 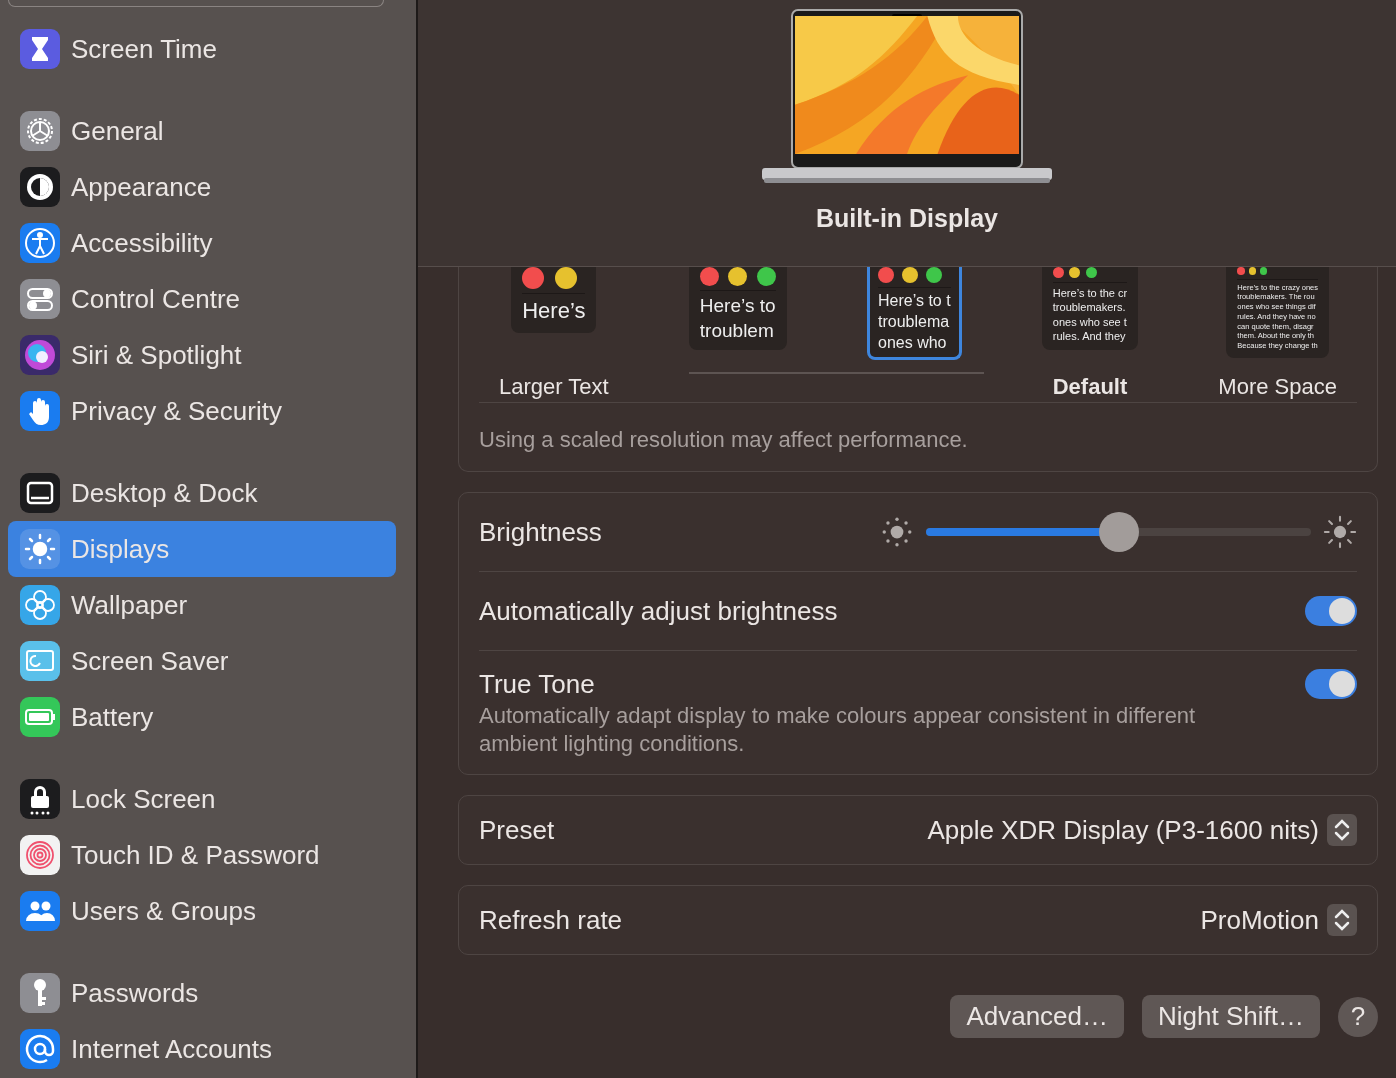 What do you see at coordinates (1277, 388) in the screenshot?
I see `option-label: More Space` at bounding box center [1277, 388].